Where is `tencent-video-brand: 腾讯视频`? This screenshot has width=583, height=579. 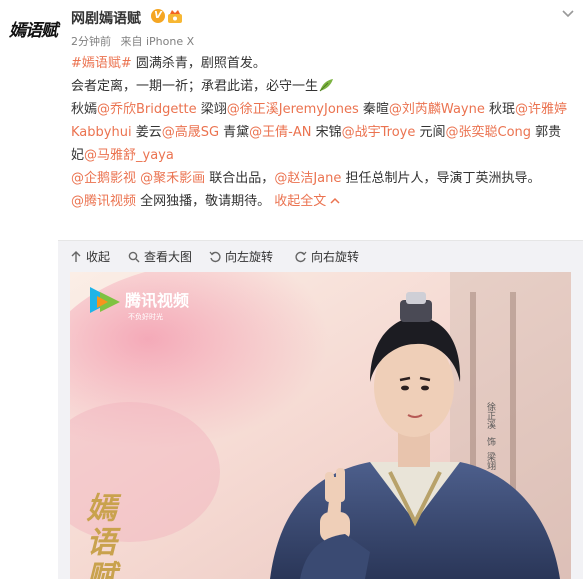 tencent-video-brand: 腾讯视频 is located at coordinates (157, 300).